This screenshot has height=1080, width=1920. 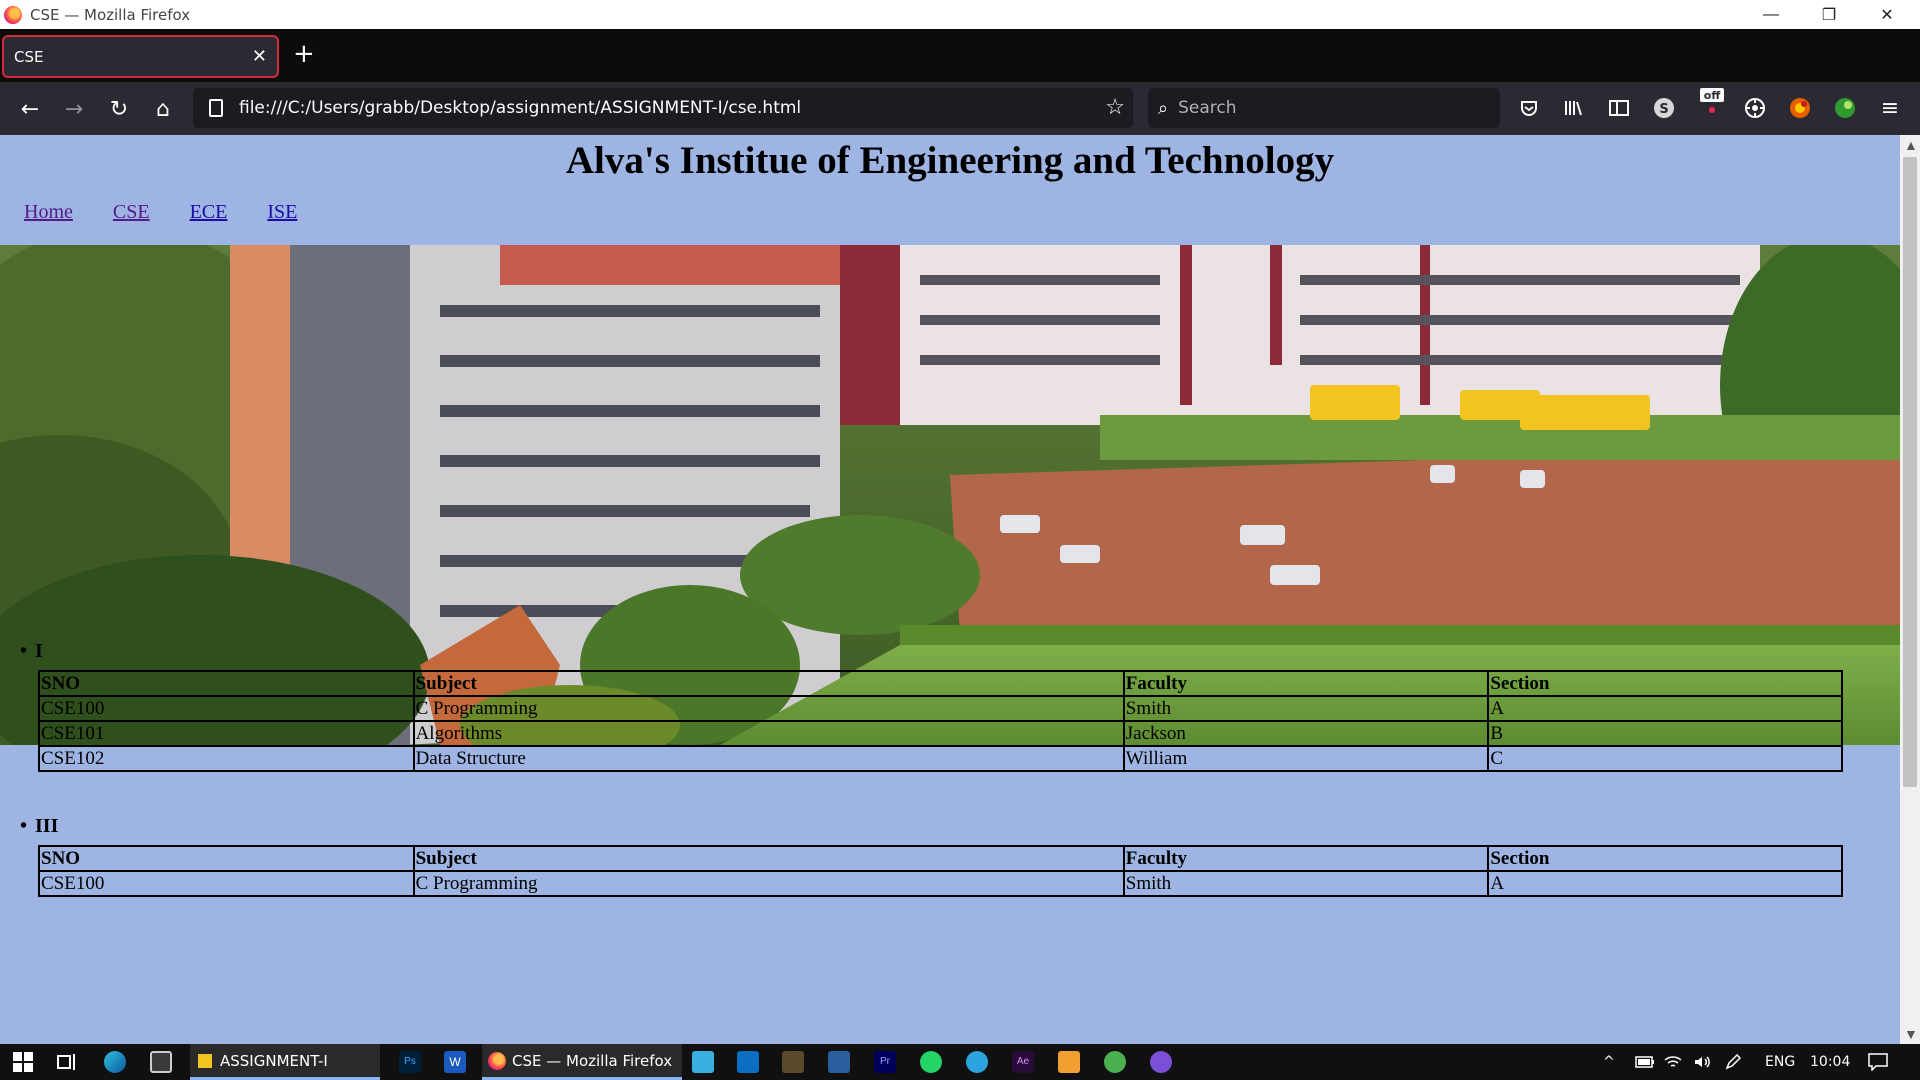 What do you see at coordinates (226, 758) in the screenshot?
I see `cell-sno: CSE102` at bounding box center [226, 758].